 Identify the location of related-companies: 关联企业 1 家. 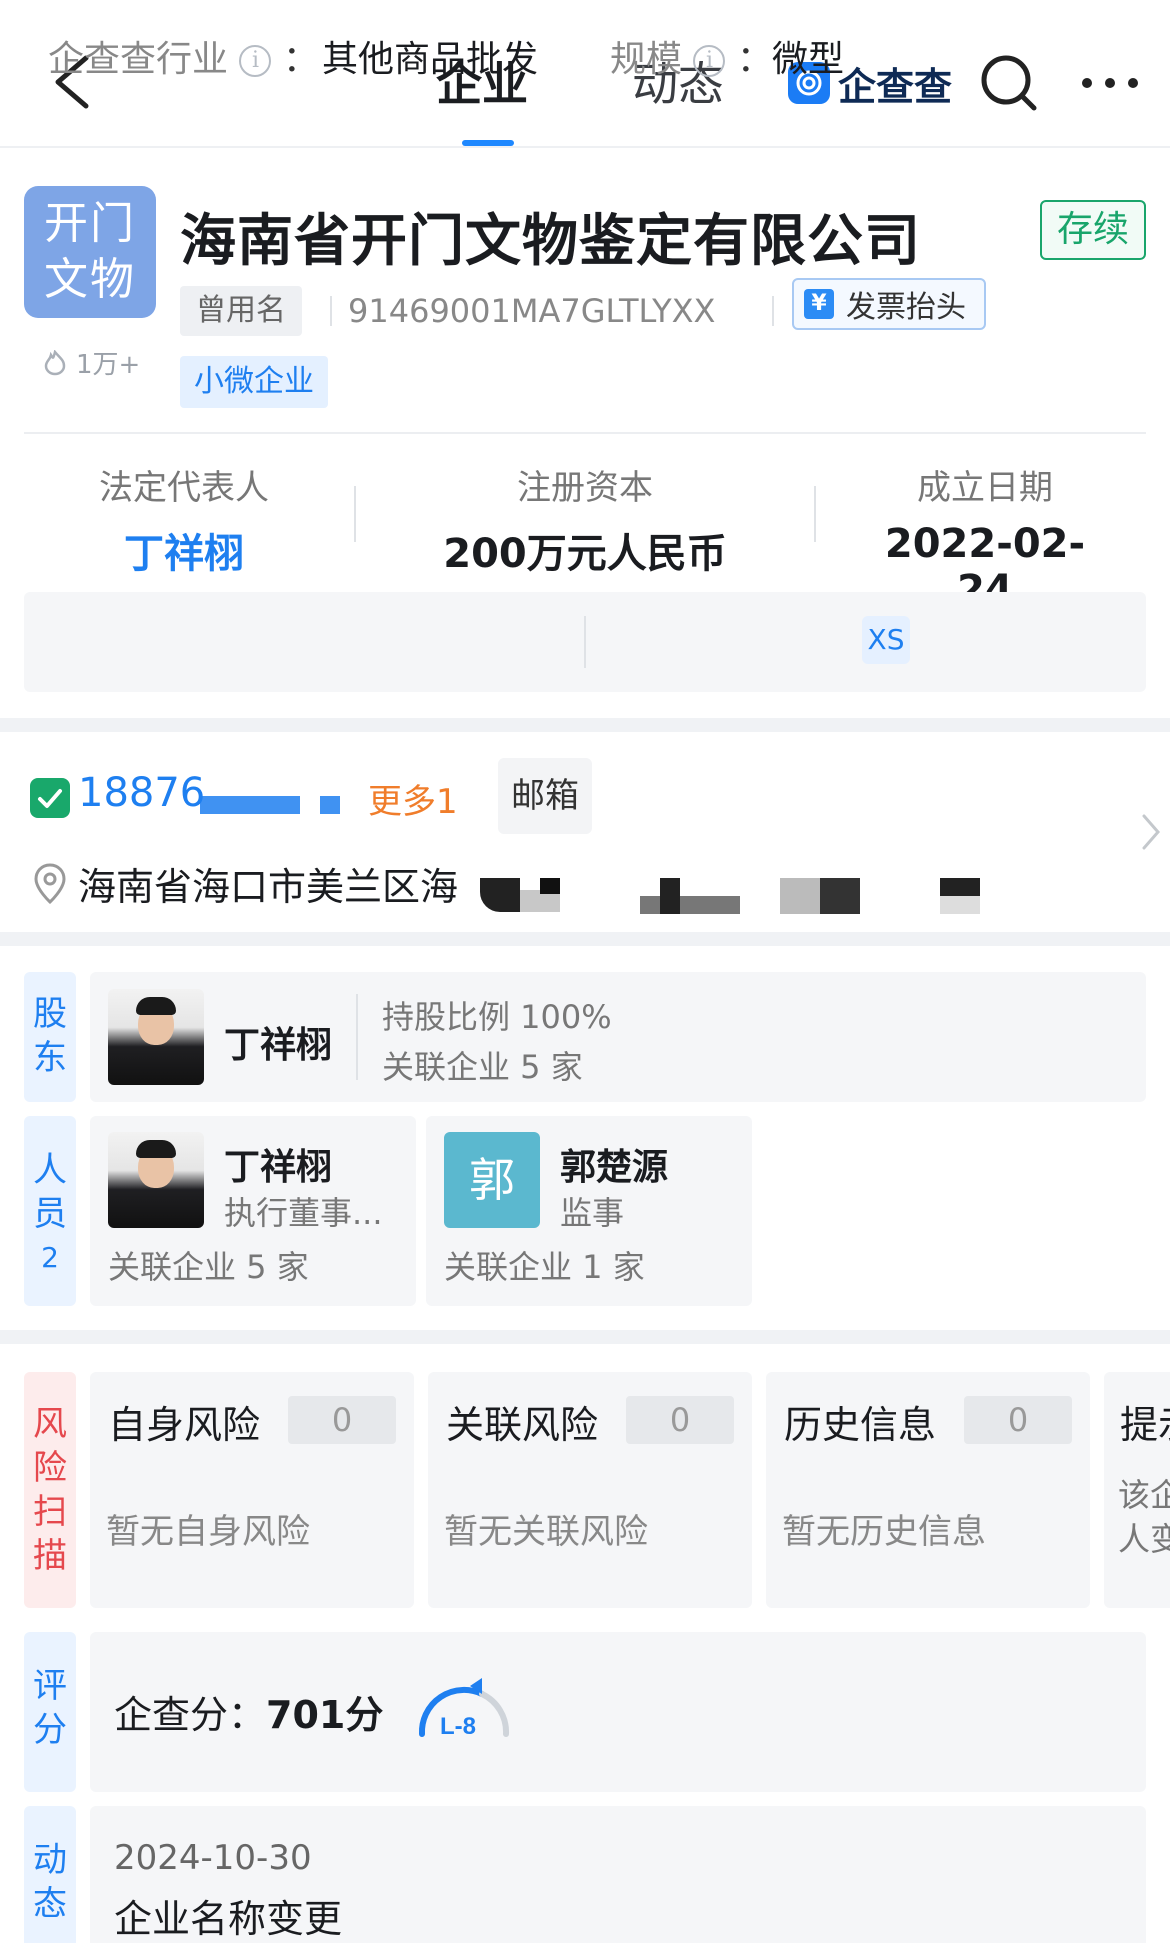
(544, 1265).